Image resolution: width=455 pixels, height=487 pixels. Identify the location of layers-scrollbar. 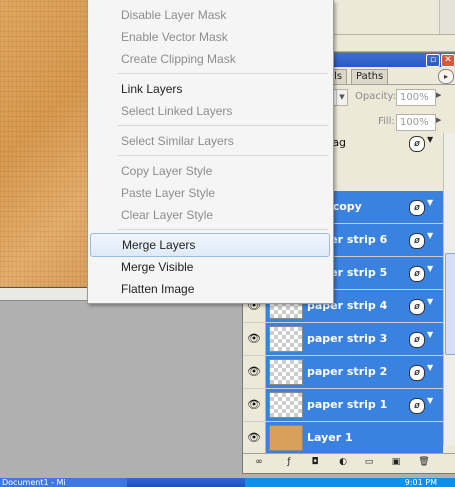
(449, 289).